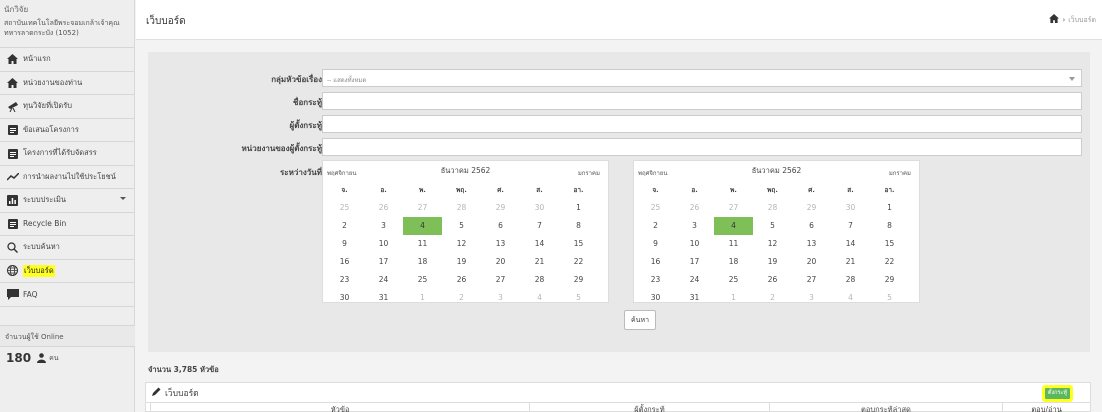 The width and height of the screenshot is (1102, 412). I want to click on column-header-topic: หัวข้อ, so click(339, 407).